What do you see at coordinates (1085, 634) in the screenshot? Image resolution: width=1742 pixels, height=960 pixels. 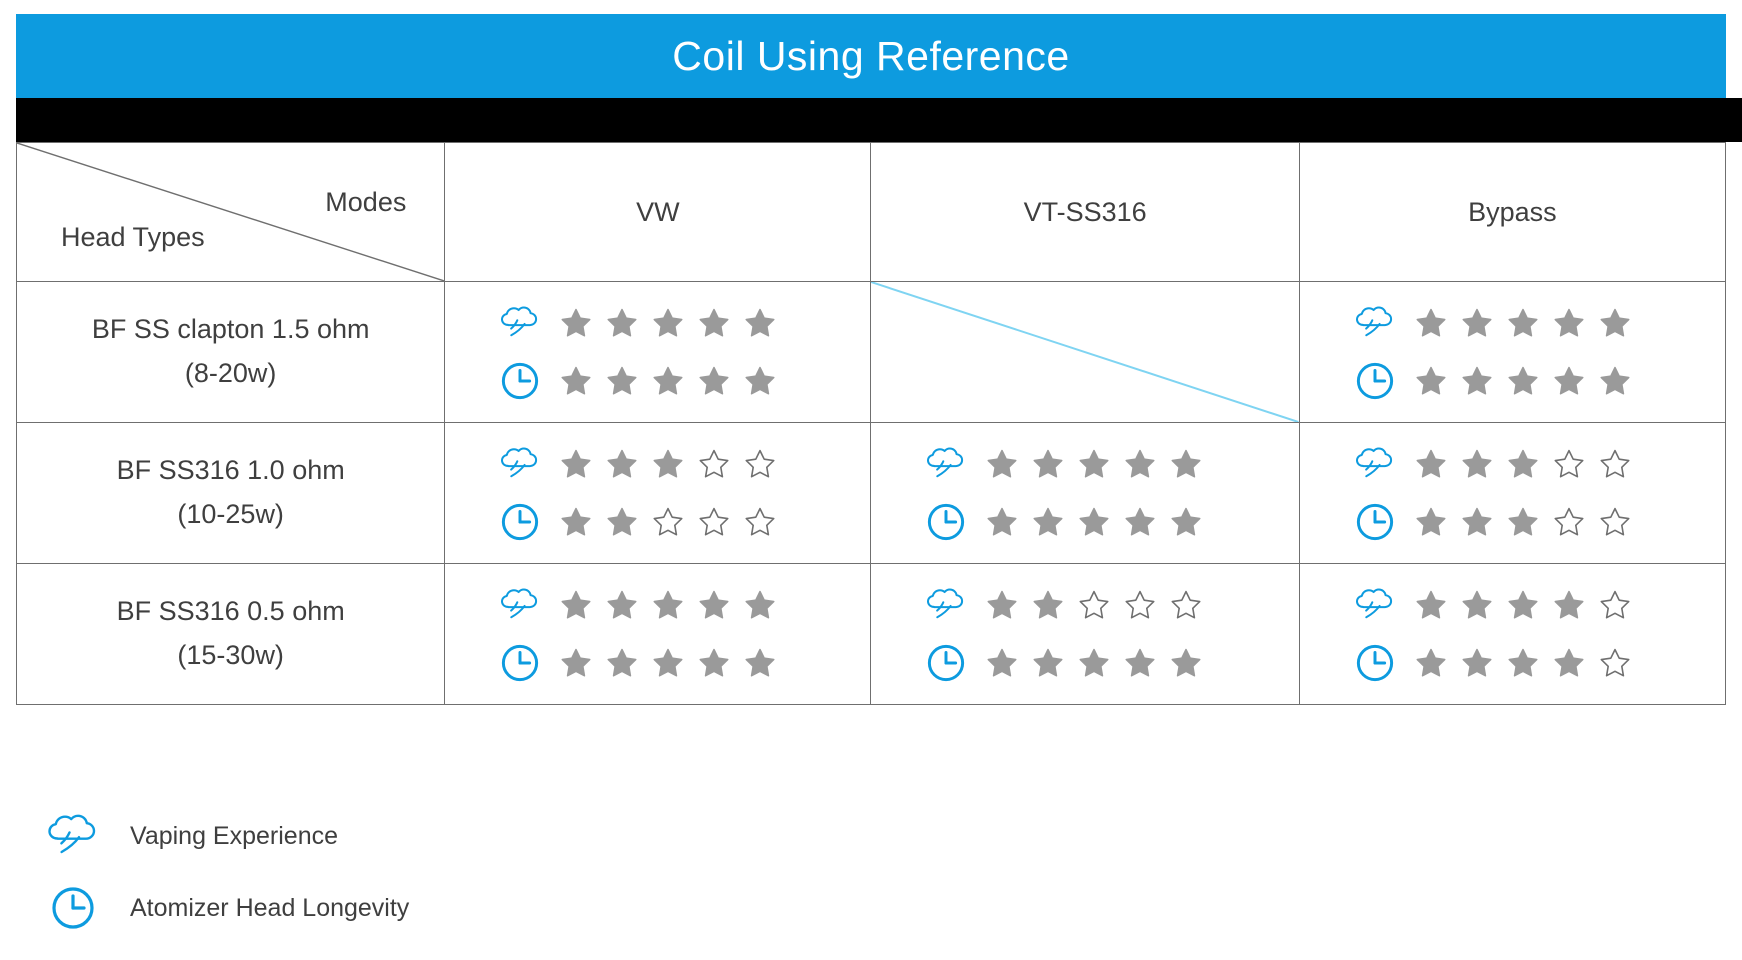 I see `rating-cell-vt-ss316` at bounding box center [1085, 634].